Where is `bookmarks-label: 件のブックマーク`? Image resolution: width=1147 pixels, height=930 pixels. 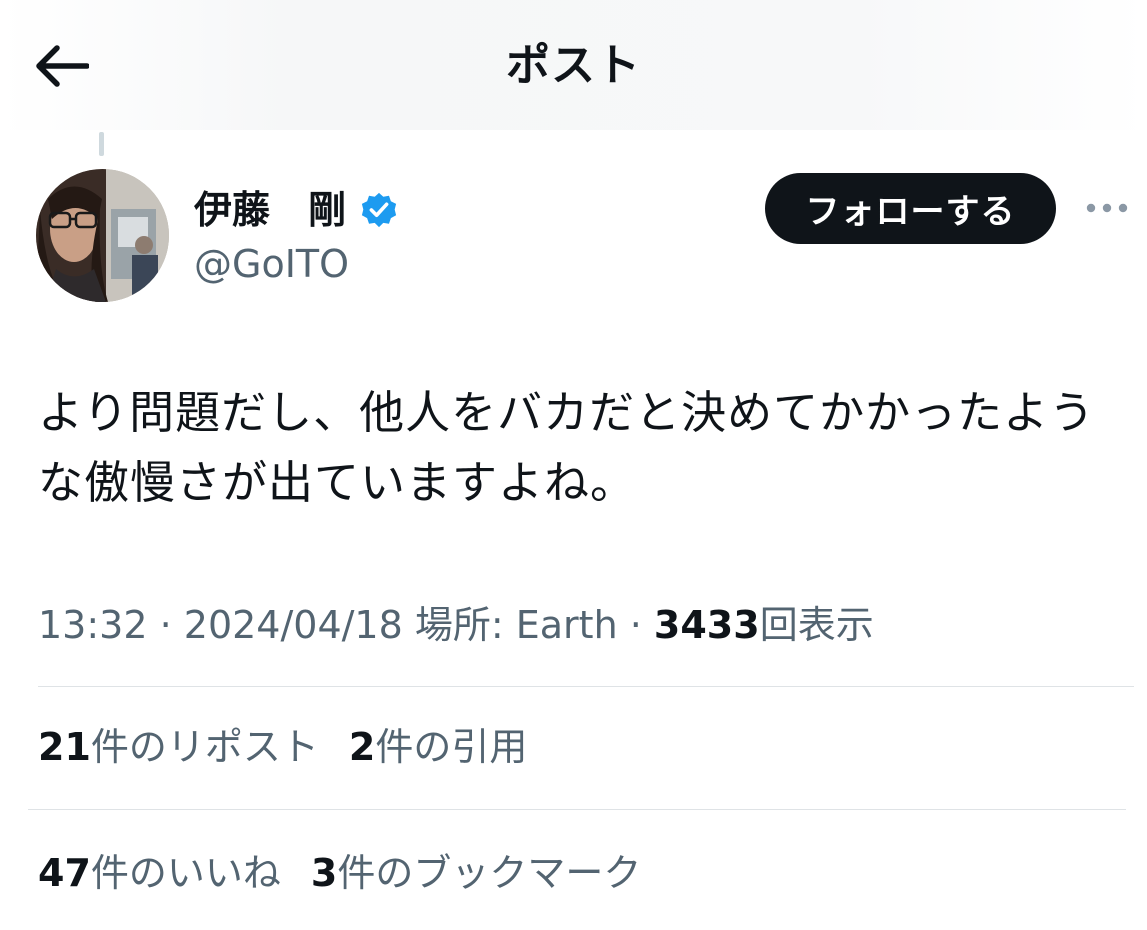 bookmarks-label: 件のブックマーク is located at coordinates (489, 873).